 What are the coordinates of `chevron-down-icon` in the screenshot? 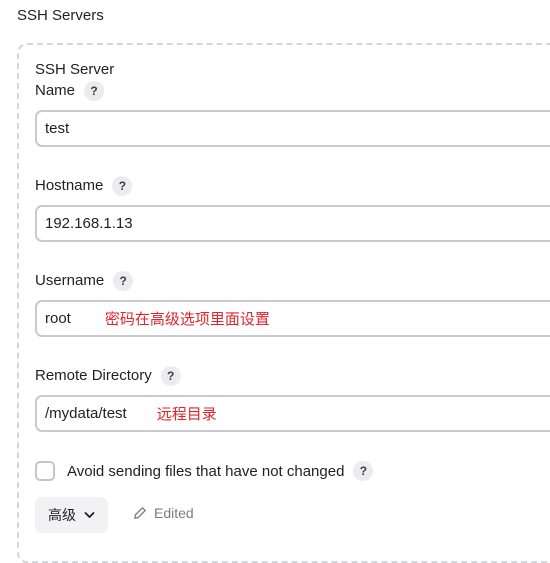 It's located at (89, 515).